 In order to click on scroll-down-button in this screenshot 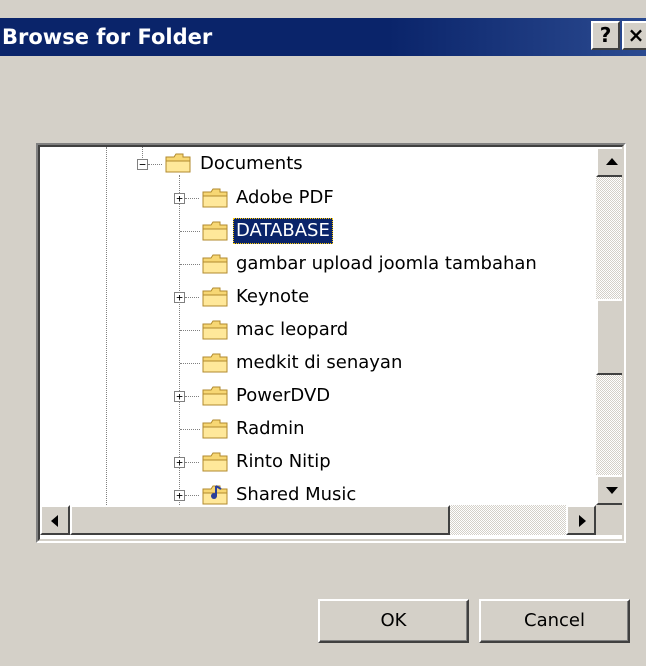, I will do `click(609, 490)`.